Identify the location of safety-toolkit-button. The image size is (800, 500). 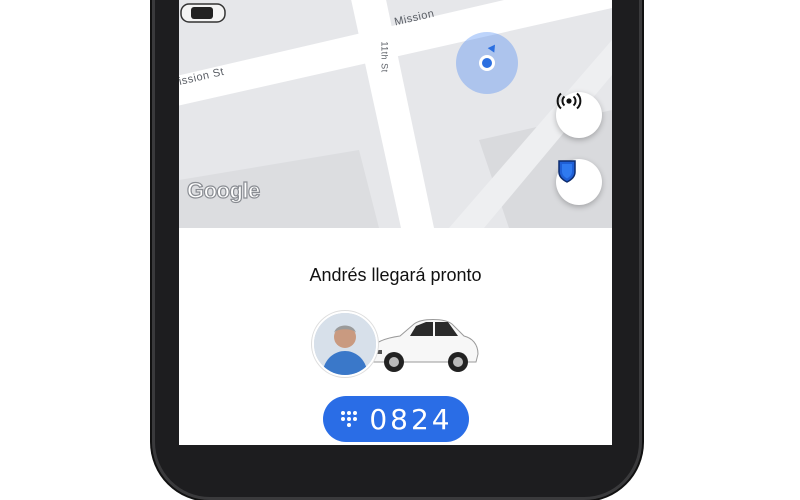
(579, 182).